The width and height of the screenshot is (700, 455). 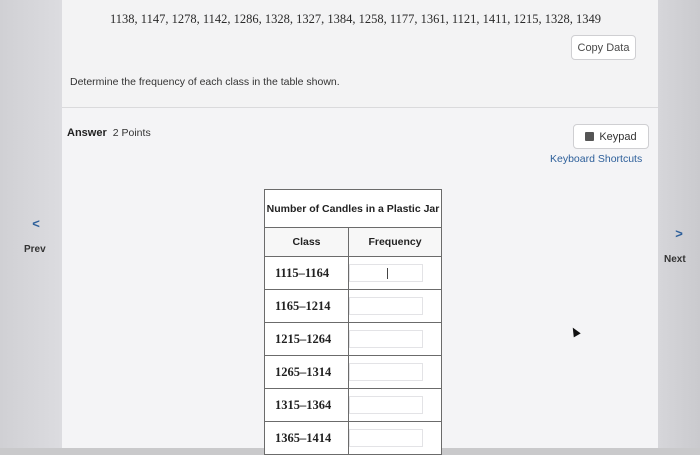 I want to click on table-row: 1315–1364, so click(x=353, y=405).